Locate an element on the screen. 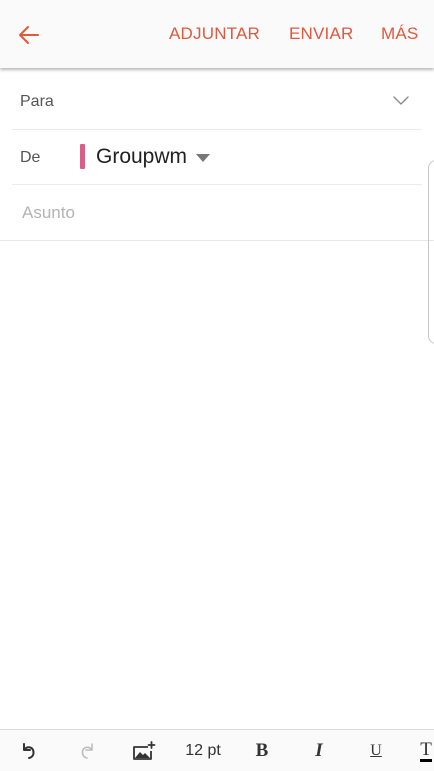 The width and height of the screenshot is (434, 771). back-button is located at coordinates (29, 35).